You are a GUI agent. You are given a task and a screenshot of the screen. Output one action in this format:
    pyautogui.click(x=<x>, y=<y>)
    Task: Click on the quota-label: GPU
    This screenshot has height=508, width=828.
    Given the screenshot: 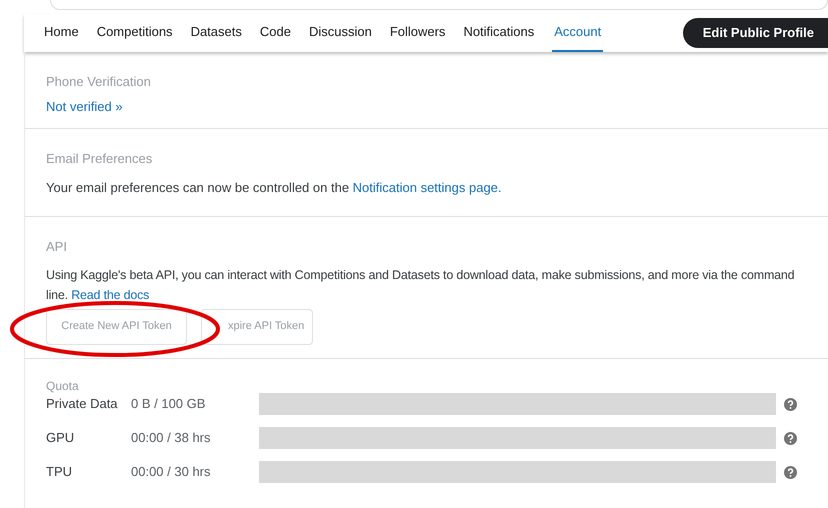 What is the action you would take?
    pyautogui.click(x=61, y=438)
    